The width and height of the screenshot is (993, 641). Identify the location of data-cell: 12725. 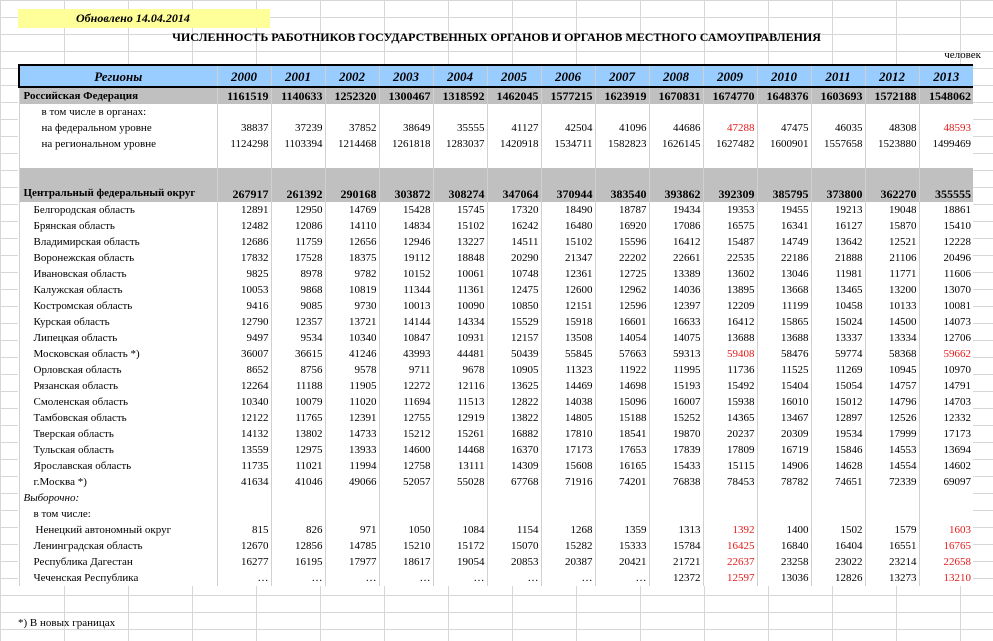
(621, 274).